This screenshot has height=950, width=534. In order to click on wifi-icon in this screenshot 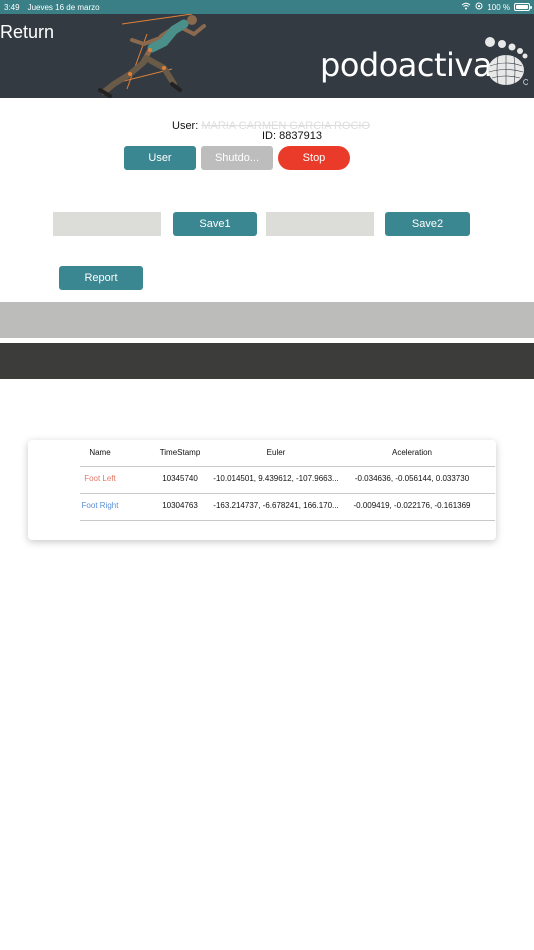, I will do `click(466, 7)`.